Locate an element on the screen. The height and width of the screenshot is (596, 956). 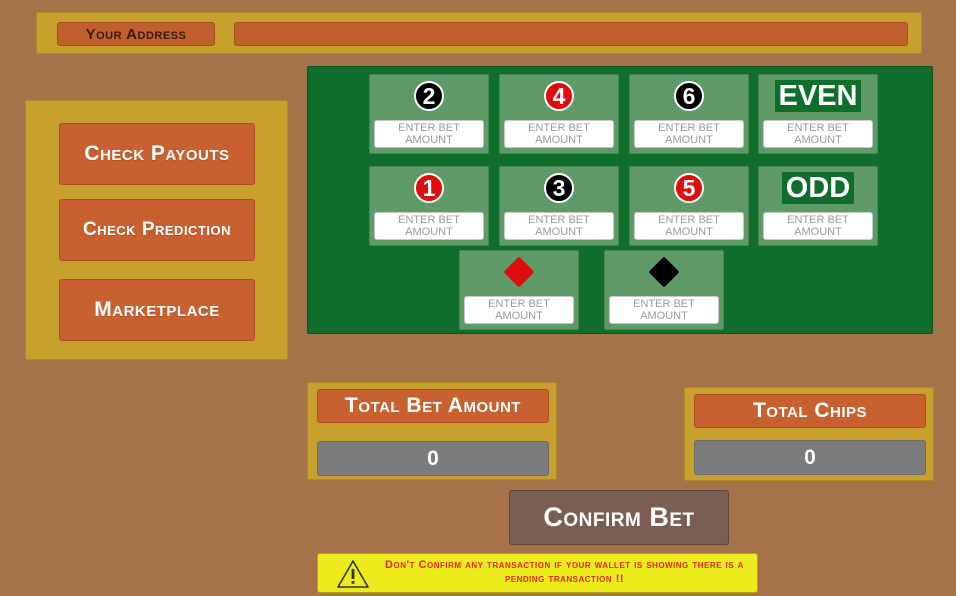
number-6-label: 6 is located at coordinates (689, 96).